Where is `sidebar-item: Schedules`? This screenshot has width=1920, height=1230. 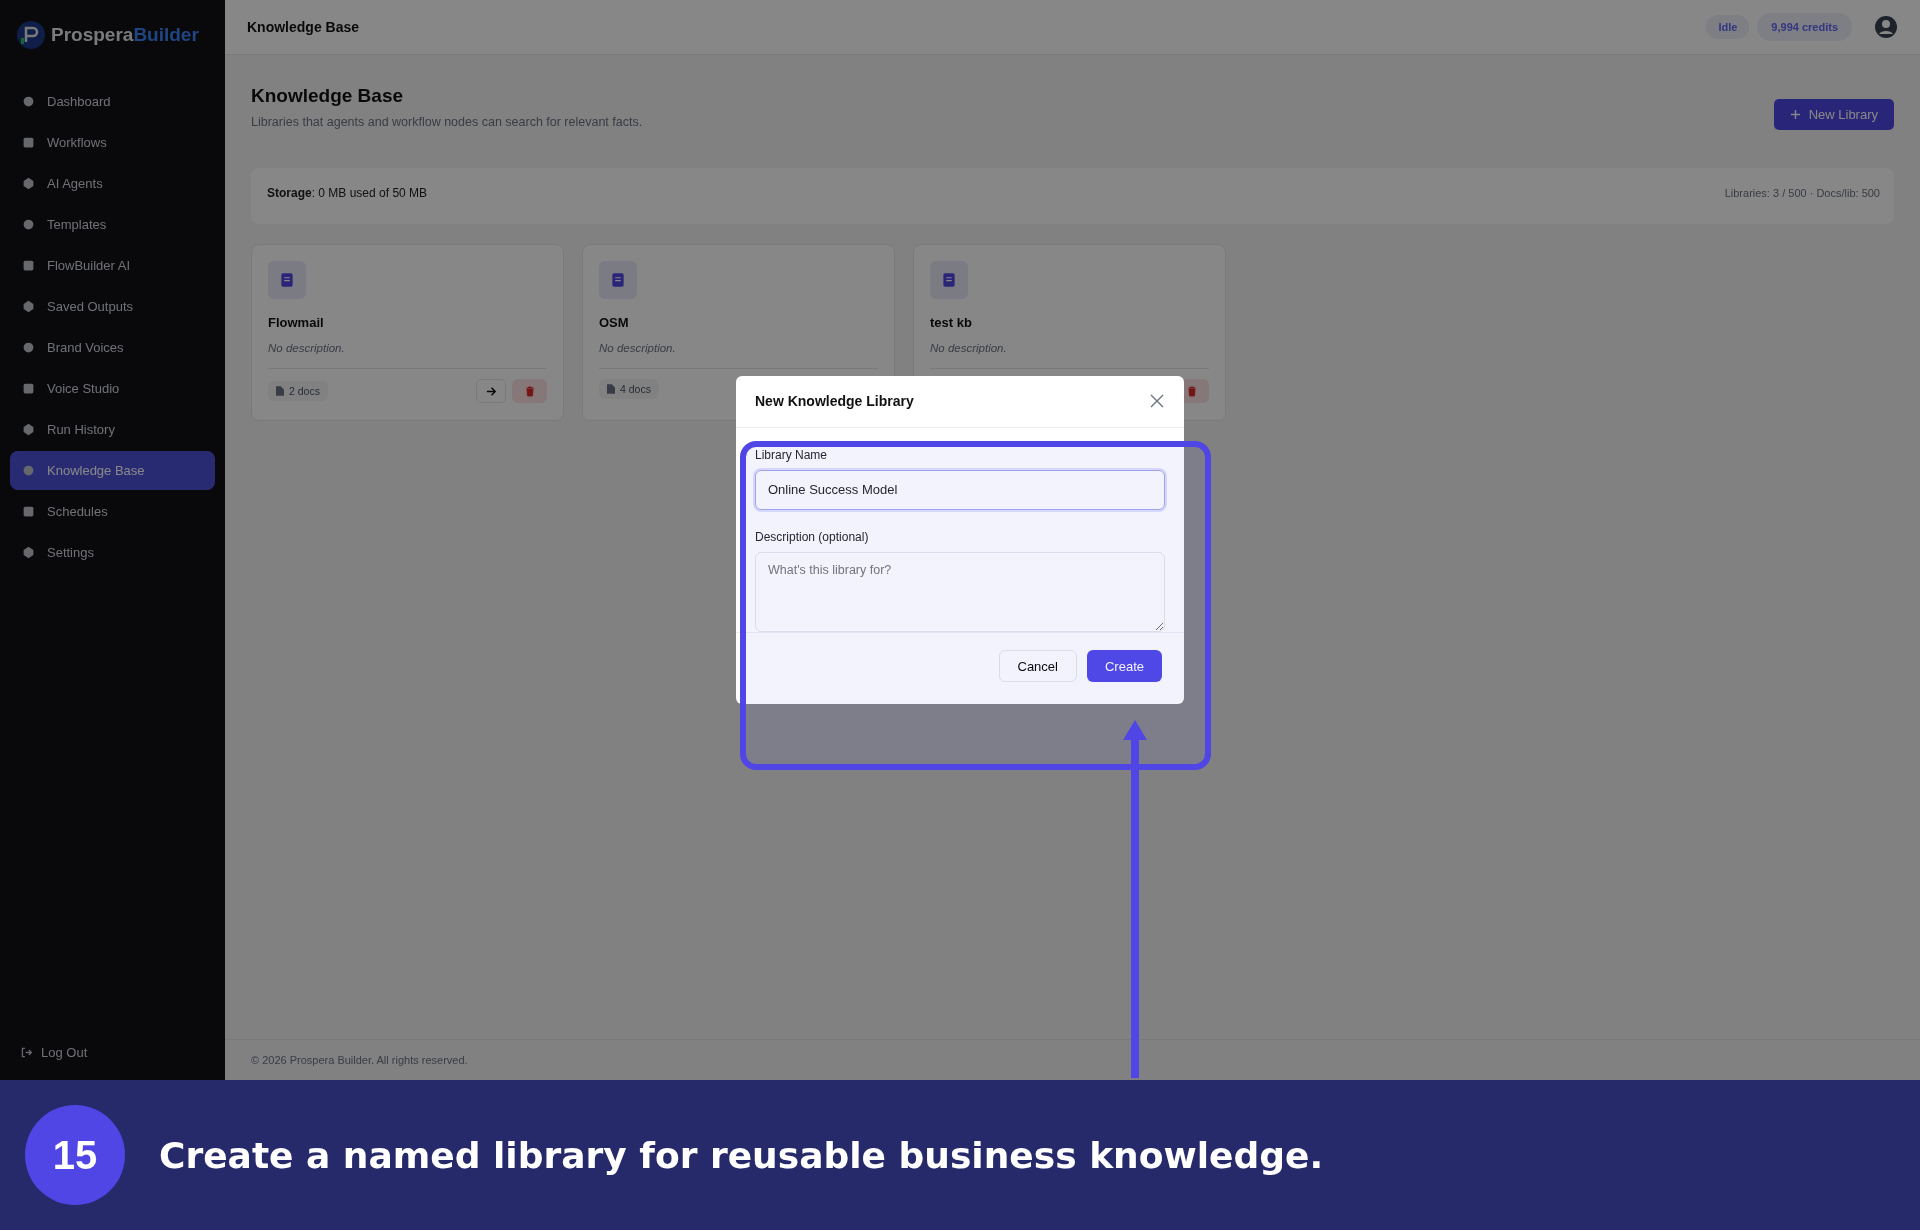
sidebar-item: Schedules is located at coordinates (112, 511).